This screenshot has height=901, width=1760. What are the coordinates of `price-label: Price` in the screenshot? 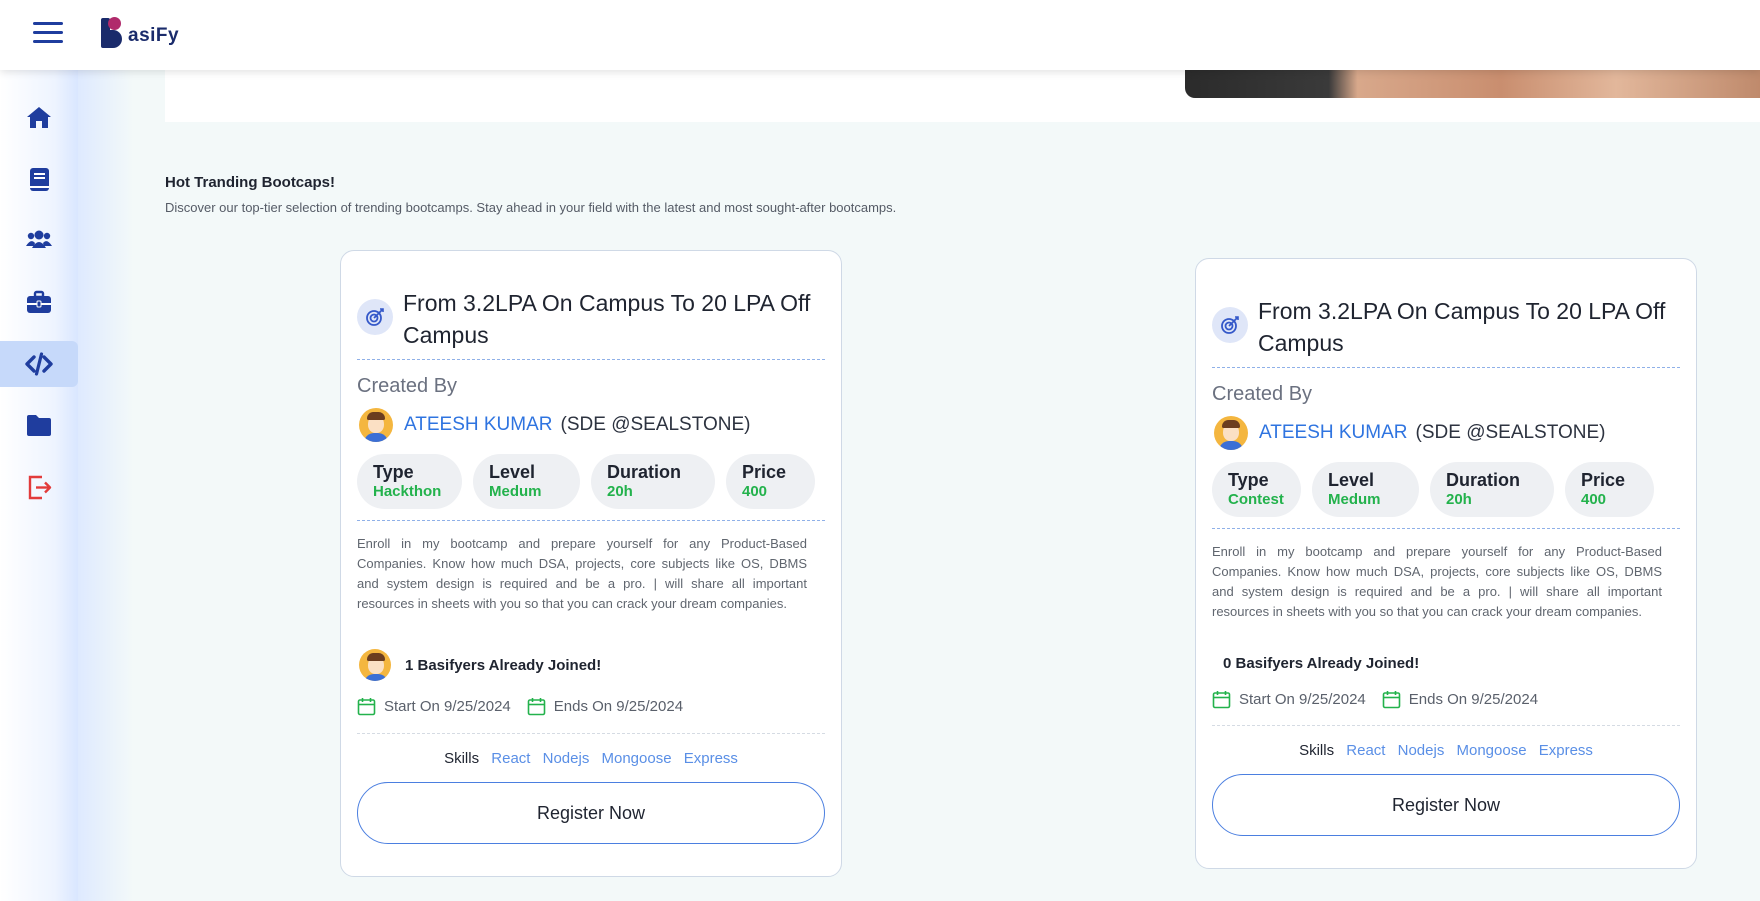 It's located at (764, 472).